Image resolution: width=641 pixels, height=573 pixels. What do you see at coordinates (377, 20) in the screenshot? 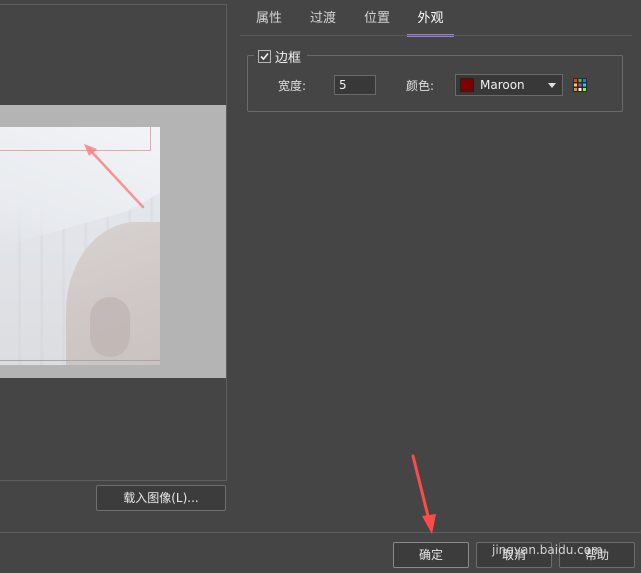
I see `tab-position: 位置` at bounding box center [377, 20].